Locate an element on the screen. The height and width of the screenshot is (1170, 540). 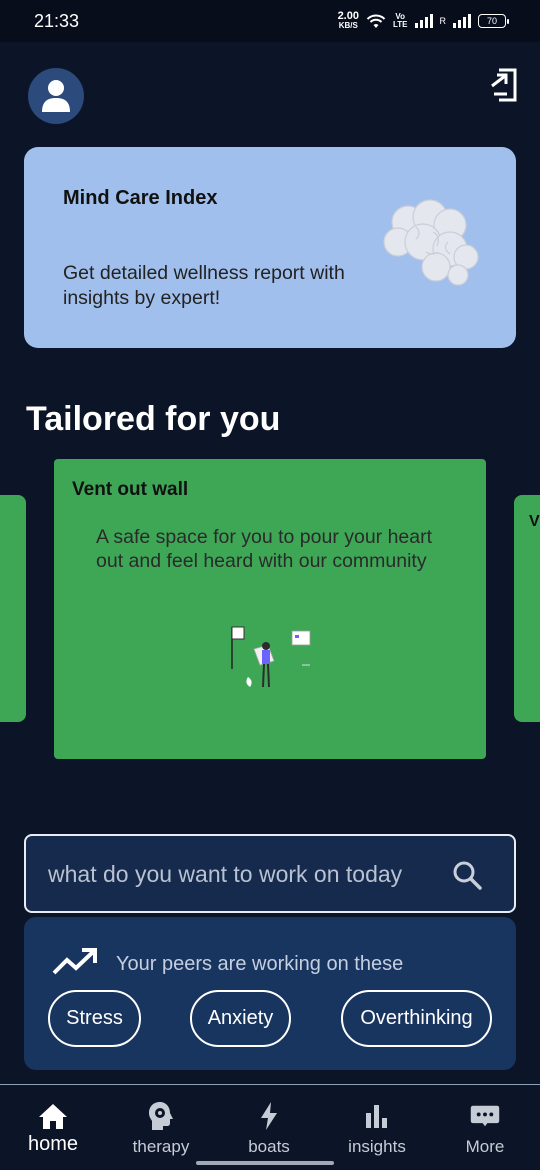
logout-button is located at coordinates (504, 85).